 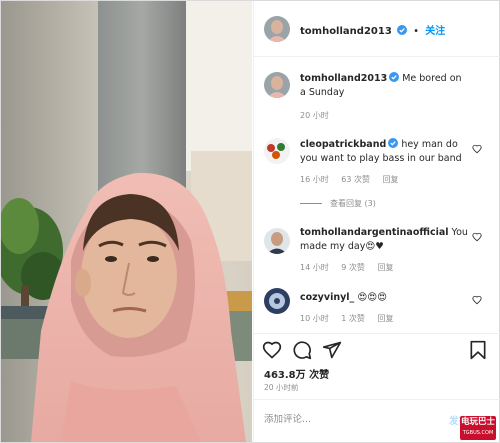 I want to click on watermark-subtitle: TGBUS.COM, so click(x=478, y=433).